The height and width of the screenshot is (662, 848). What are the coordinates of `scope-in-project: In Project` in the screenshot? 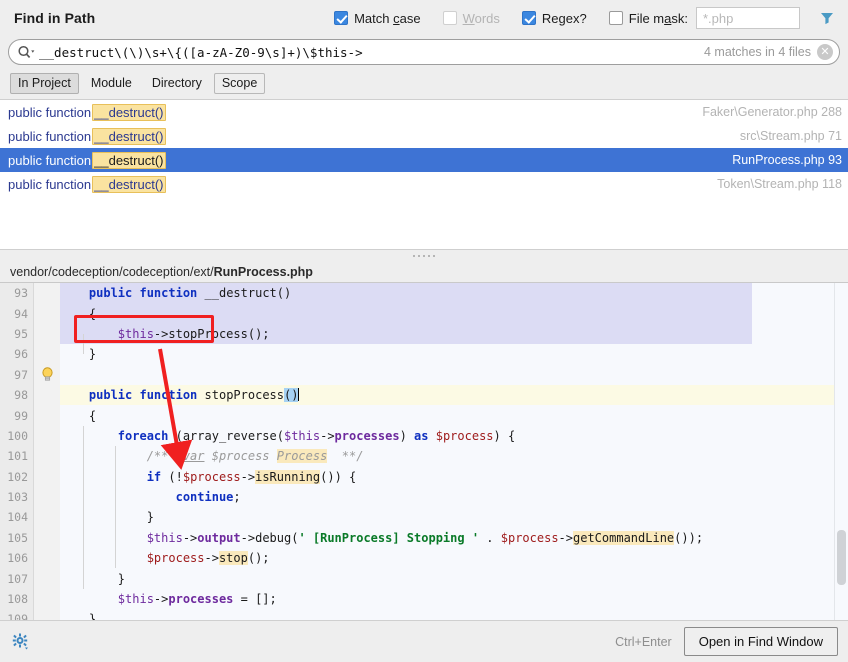 It's located at (44, 83).